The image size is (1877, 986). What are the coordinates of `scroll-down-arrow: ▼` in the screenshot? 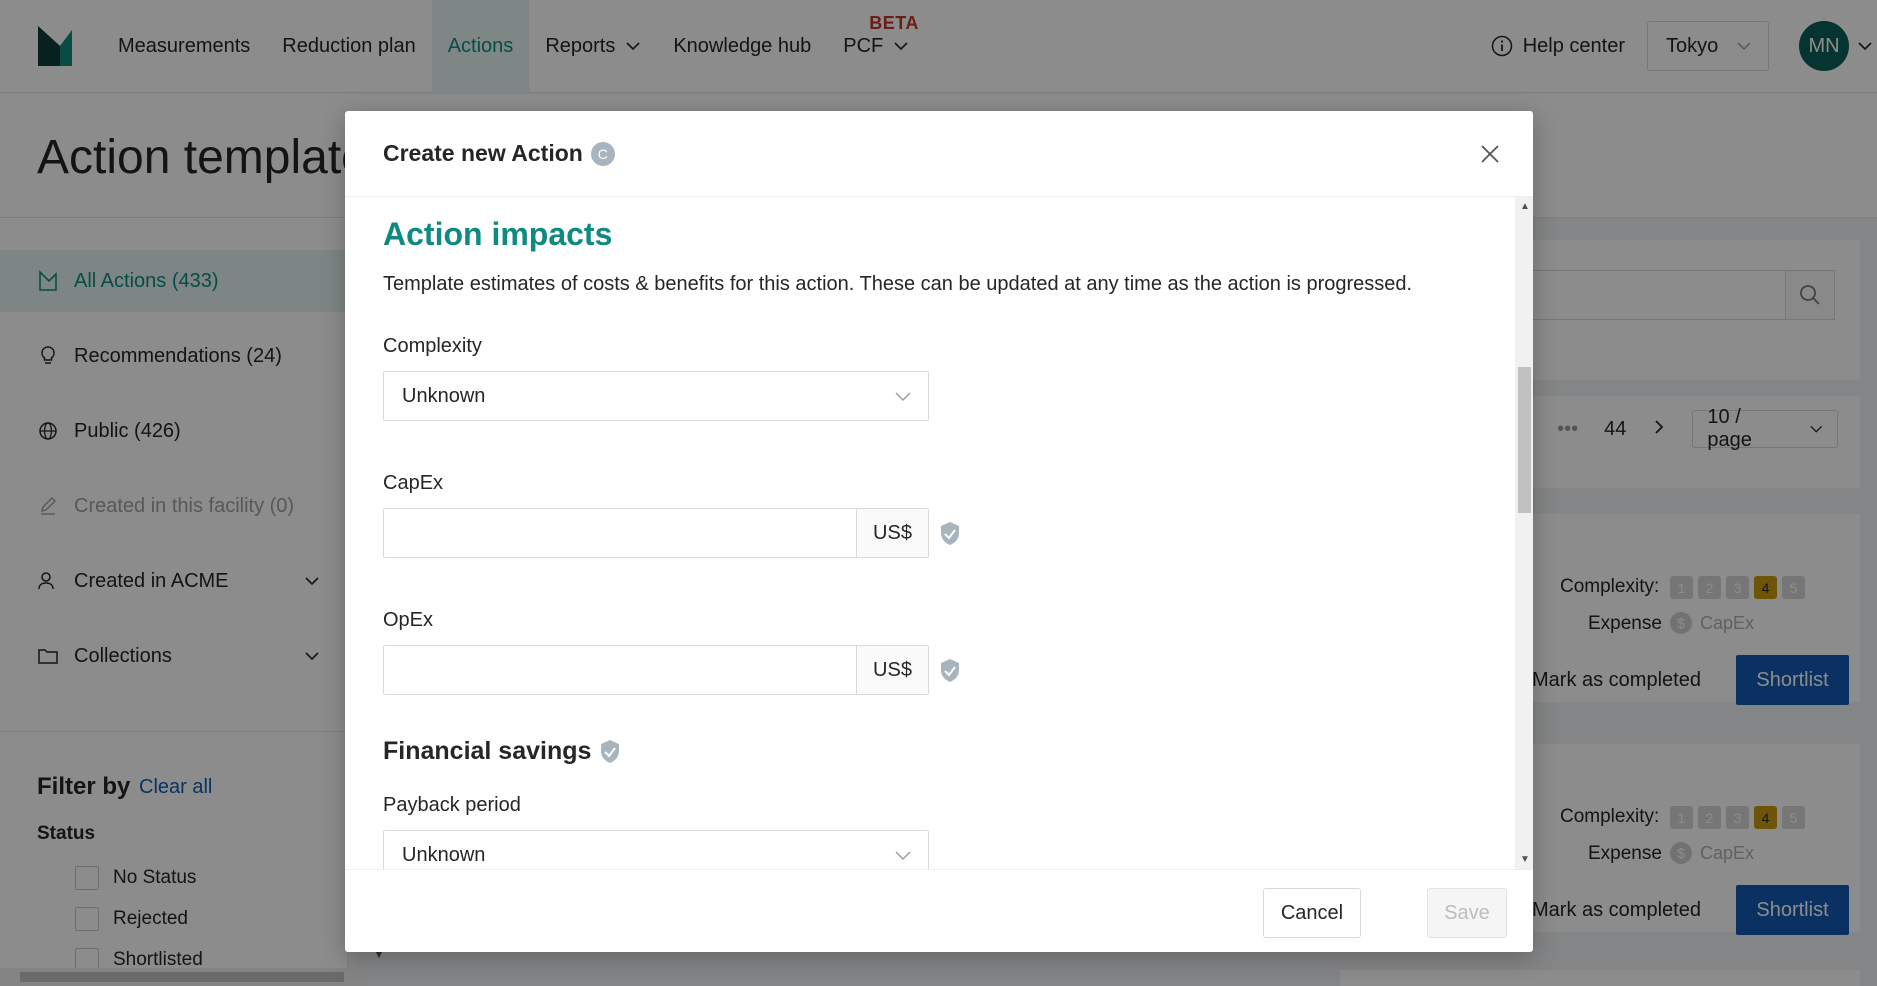 It's located at (1525, 859).